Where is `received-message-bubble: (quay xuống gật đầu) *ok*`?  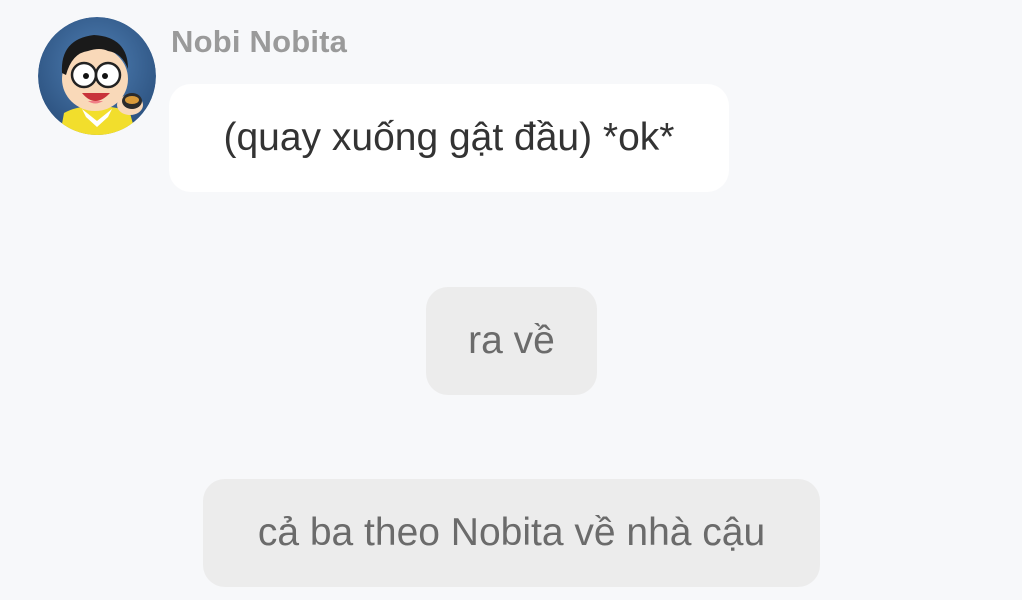 received-message-bubble: (quay xuống gật đầu) *ok* is located at coordinates (449, 138).